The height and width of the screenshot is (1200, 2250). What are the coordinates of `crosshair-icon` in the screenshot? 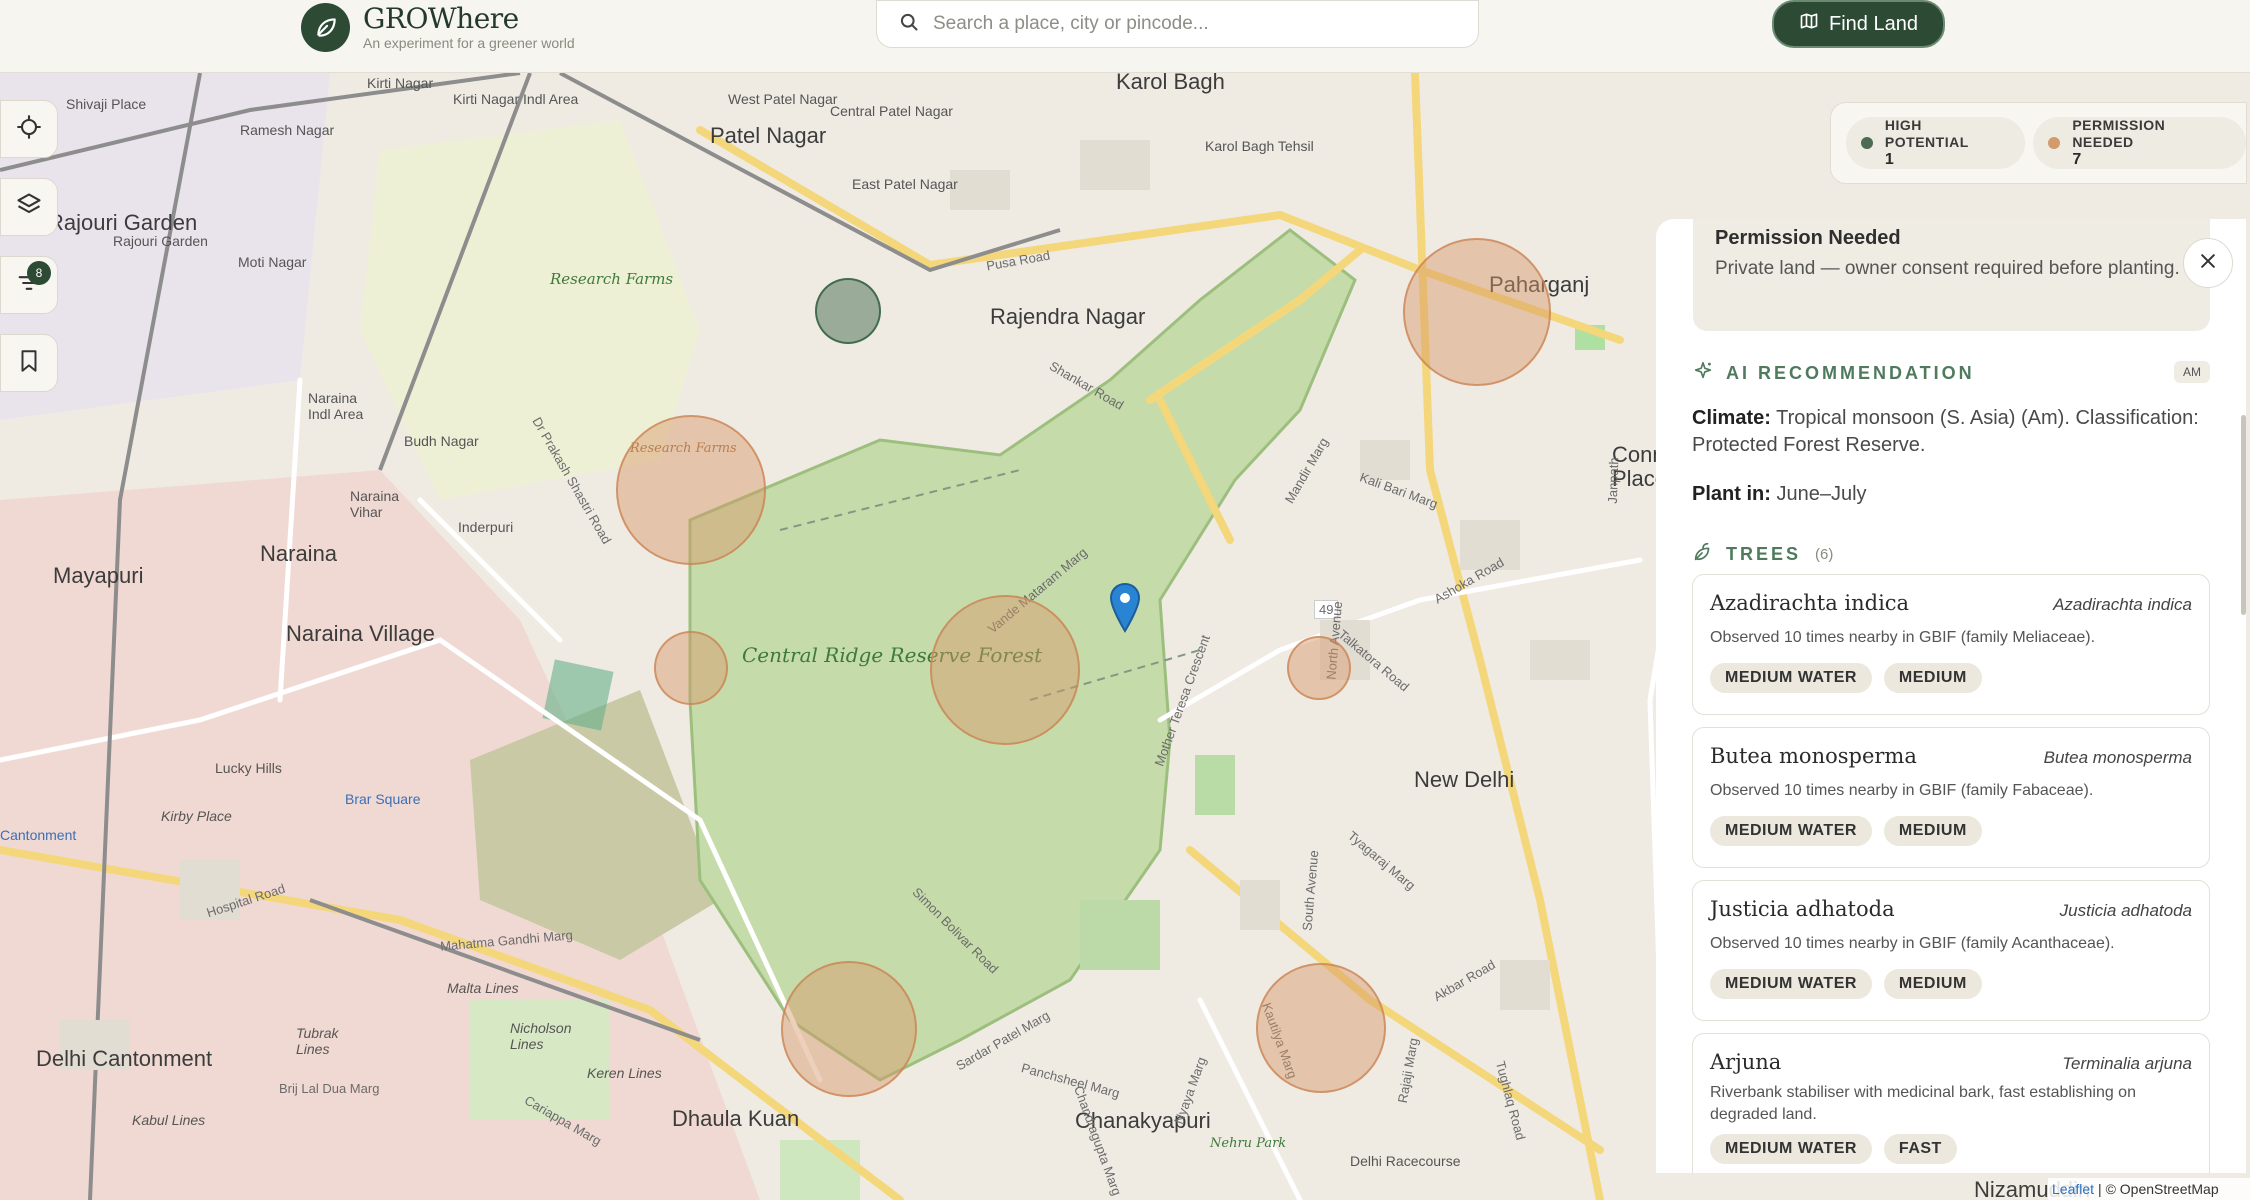 It's located at (29, 129).